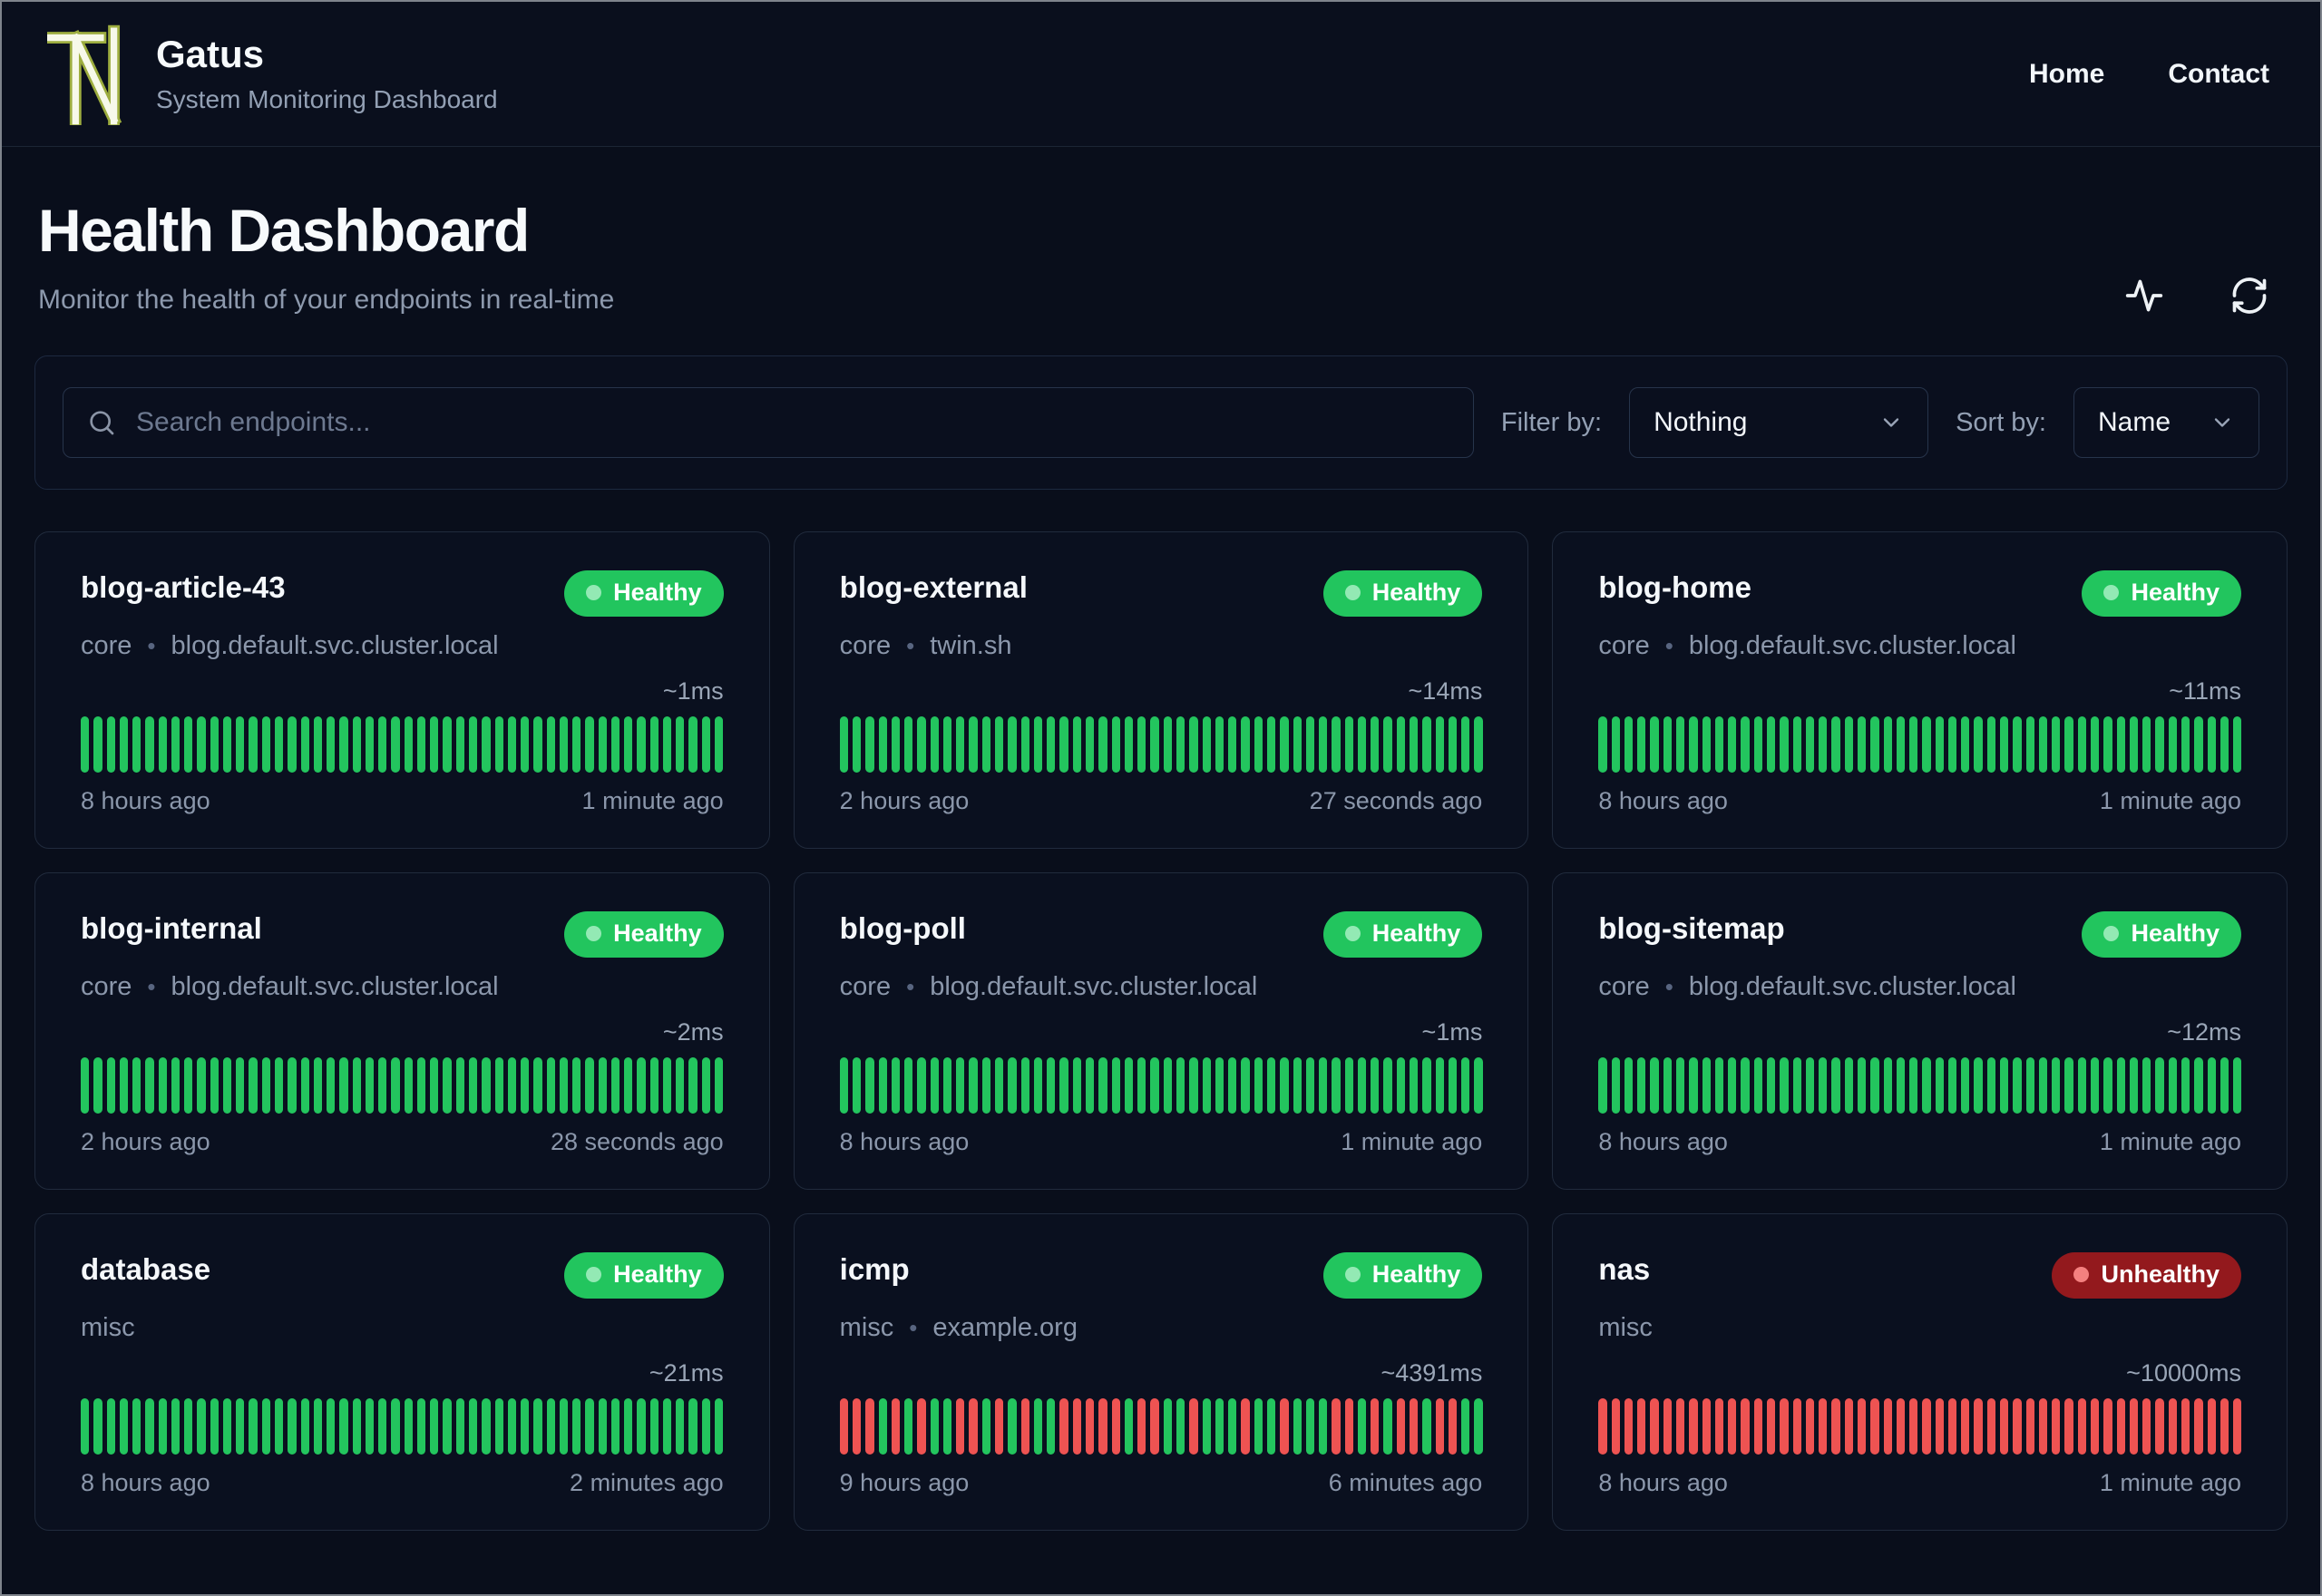 This screenshot has height=1596, width=2322. I want to click on activity-pulse-icon, so click(2144, 296).